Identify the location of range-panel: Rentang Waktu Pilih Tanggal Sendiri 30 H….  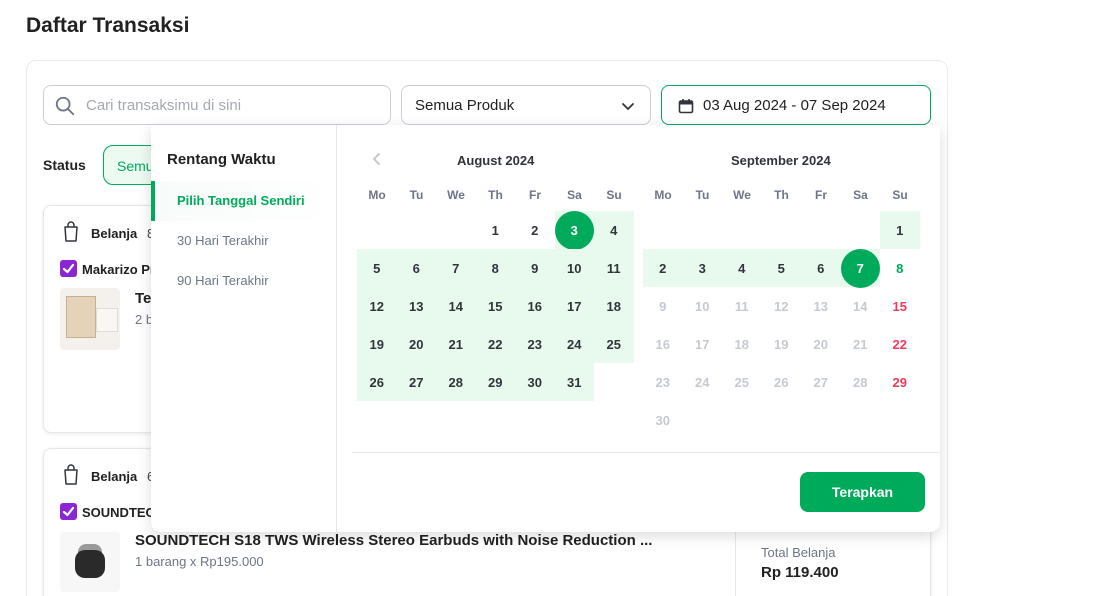
(244, 328).